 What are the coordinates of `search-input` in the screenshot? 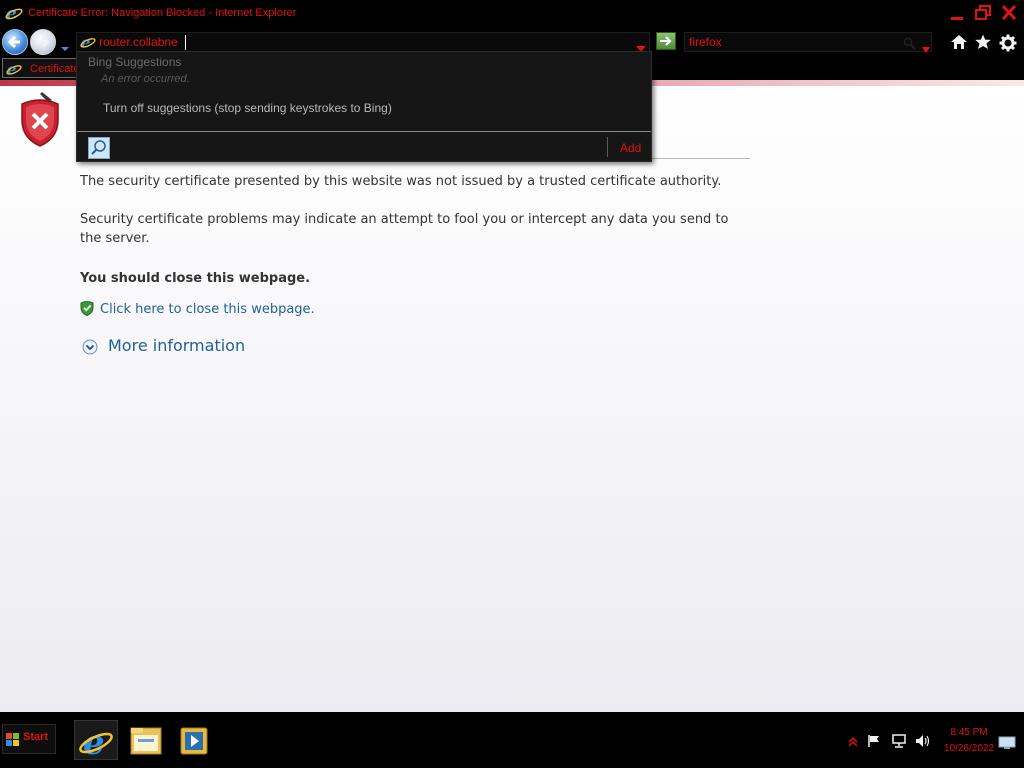 It's located at (794, 42).